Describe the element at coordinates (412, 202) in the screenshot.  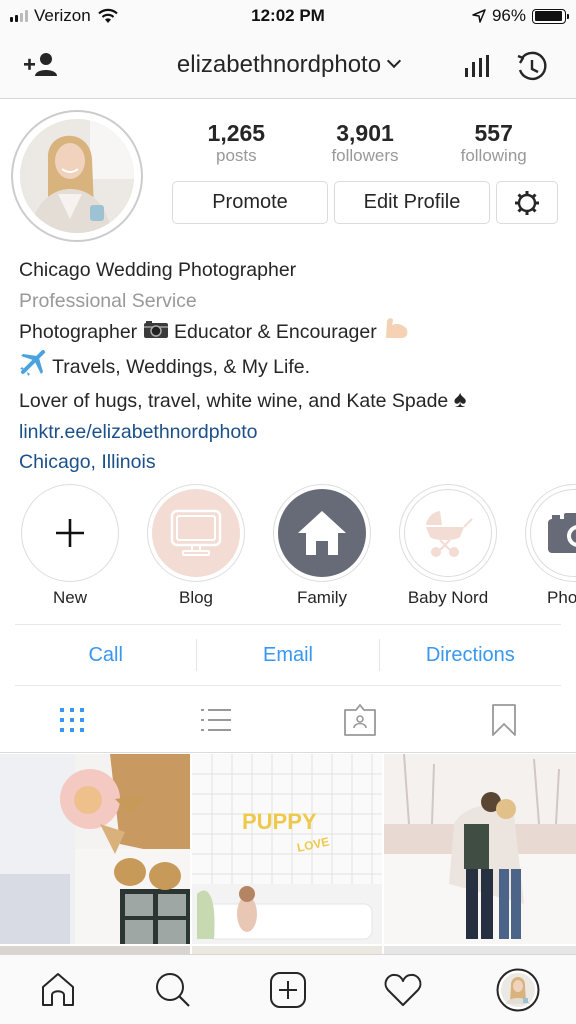
I see `edit-profile-button: Edit Profile` at that location.